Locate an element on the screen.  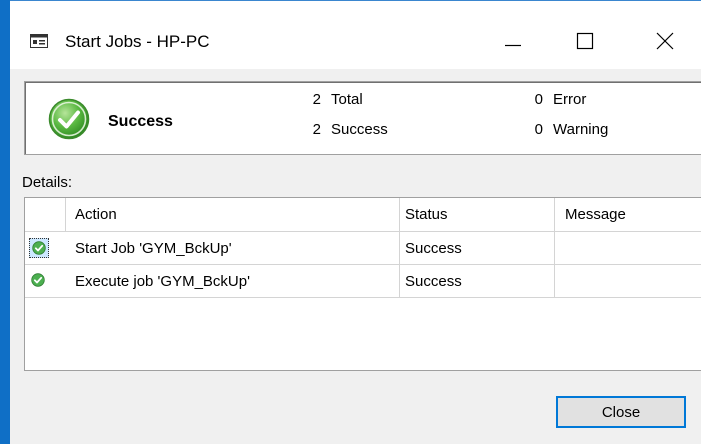
table-row: Execute job 'GYM_BckUp' Success is located at coordinates (363, 281).